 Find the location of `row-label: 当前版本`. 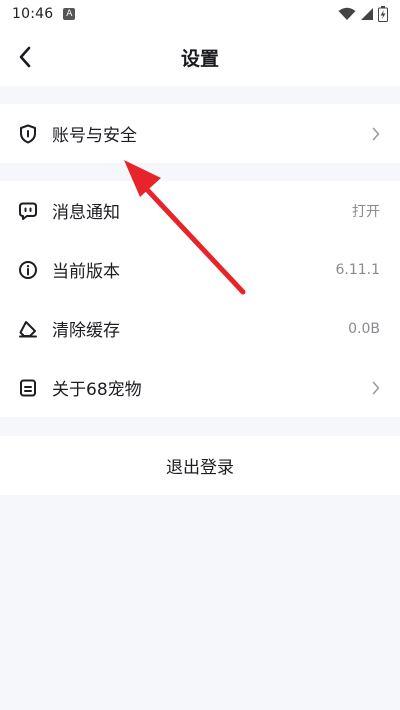

row-label: 当前版本 is located at coordinates (86, 272).